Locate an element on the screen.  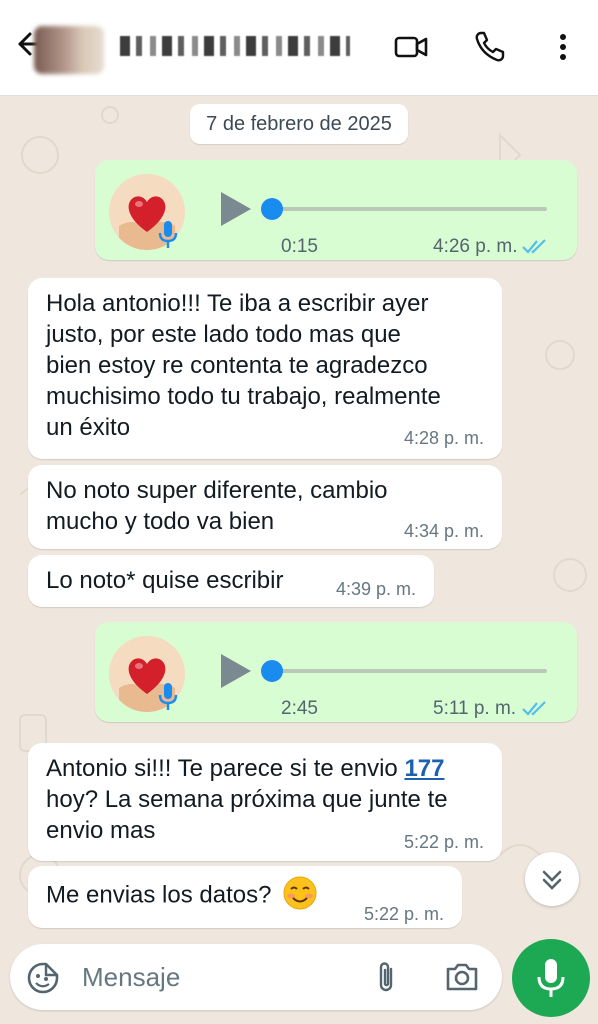
message-time: 4:28 p. m. is located at coordinates (444, 438).